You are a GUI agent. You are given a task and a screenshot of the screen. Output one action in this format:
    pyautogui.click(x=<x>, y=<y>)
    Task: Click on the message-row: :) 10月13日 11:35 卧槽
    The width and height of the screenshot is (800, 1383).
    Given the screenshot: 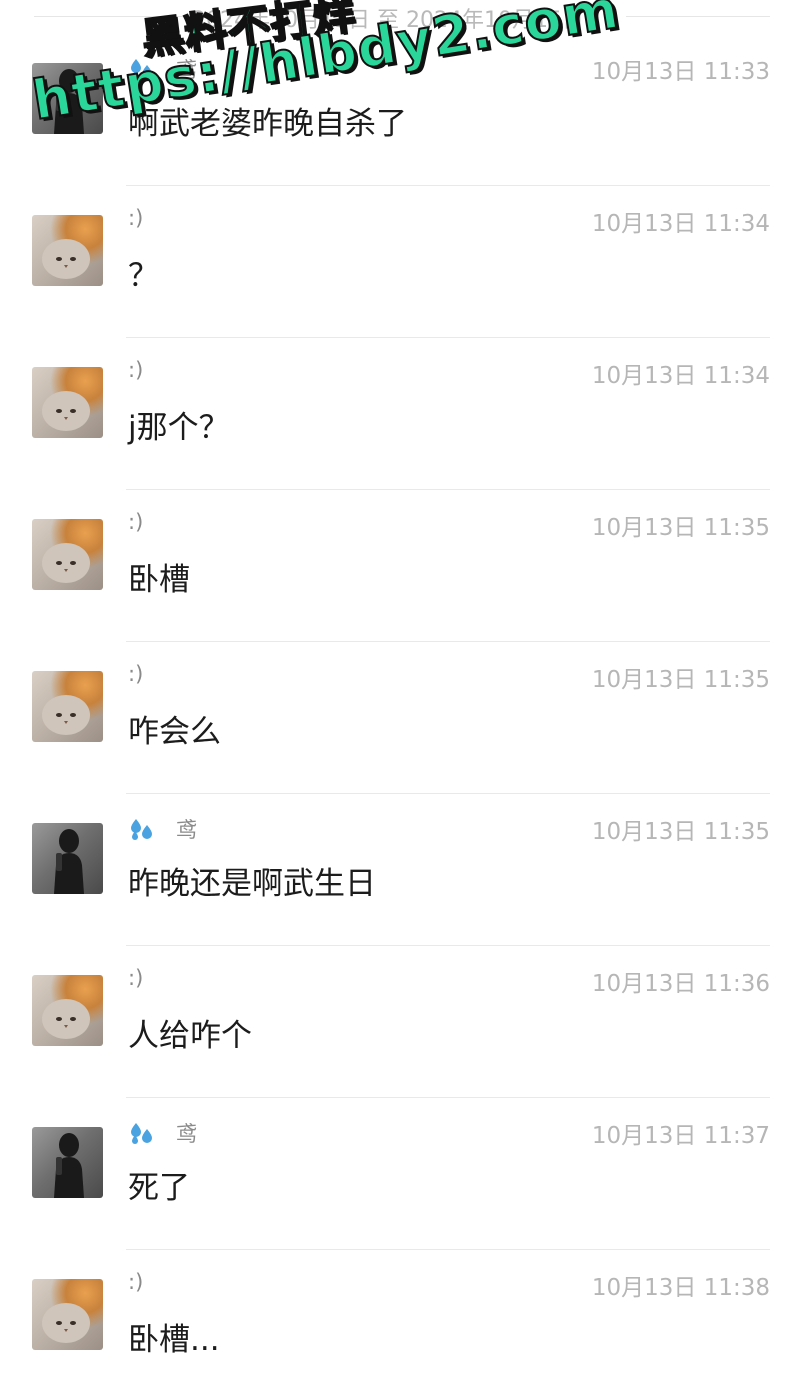 What is the action you would take?
    pyautogui.click(x=400, y=566)
    